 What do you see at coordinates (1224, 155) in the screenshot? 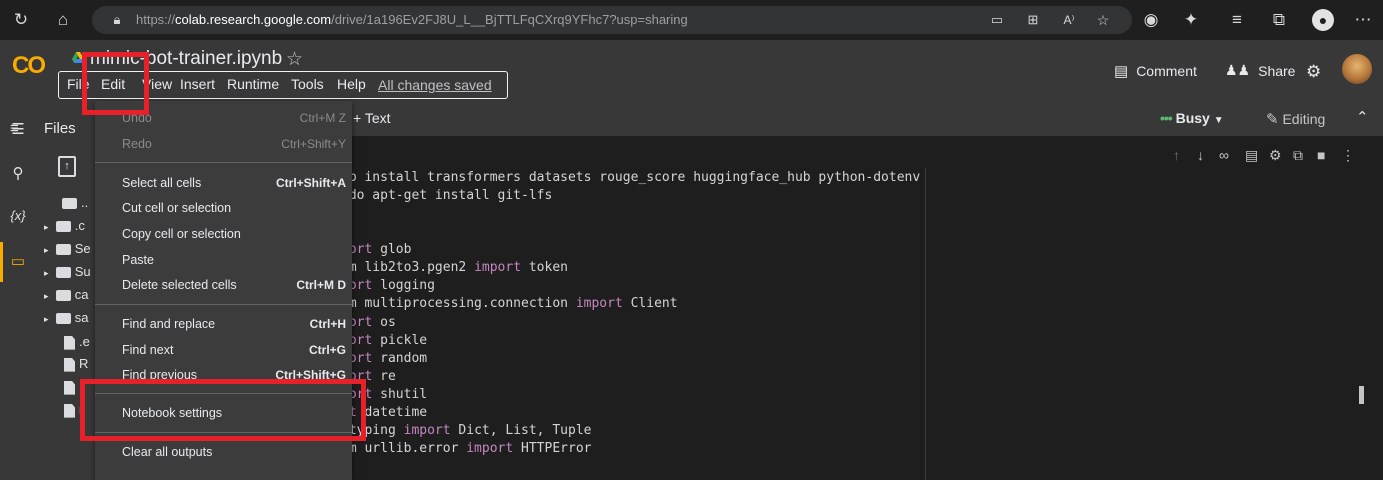
I see `link-icon: ∞` at bounding box center [1224, 155].